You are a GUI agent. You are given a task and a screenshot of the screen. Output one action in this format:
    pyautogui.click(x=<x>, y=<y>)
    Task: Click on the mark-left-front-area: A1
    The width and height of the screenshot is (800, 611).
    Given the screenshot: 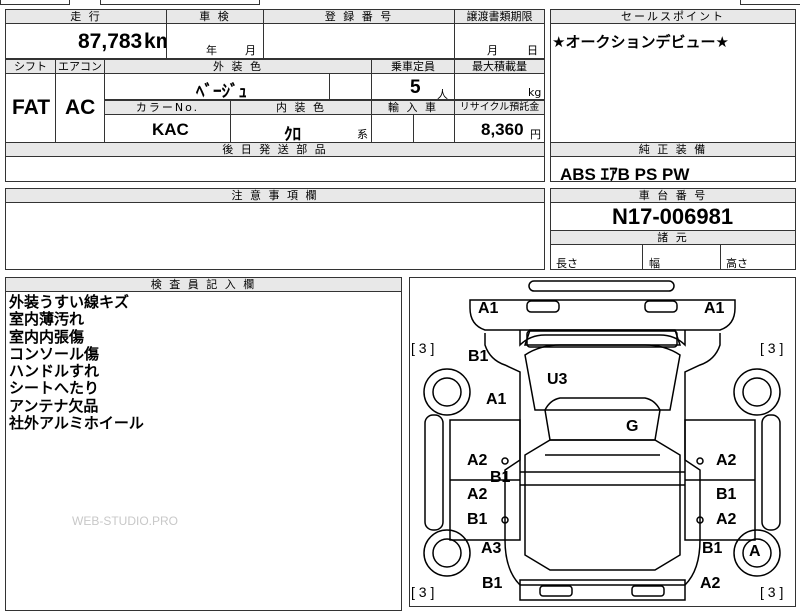 What is the action you would take?
    pyautogui.click(x=496, y=399)
    